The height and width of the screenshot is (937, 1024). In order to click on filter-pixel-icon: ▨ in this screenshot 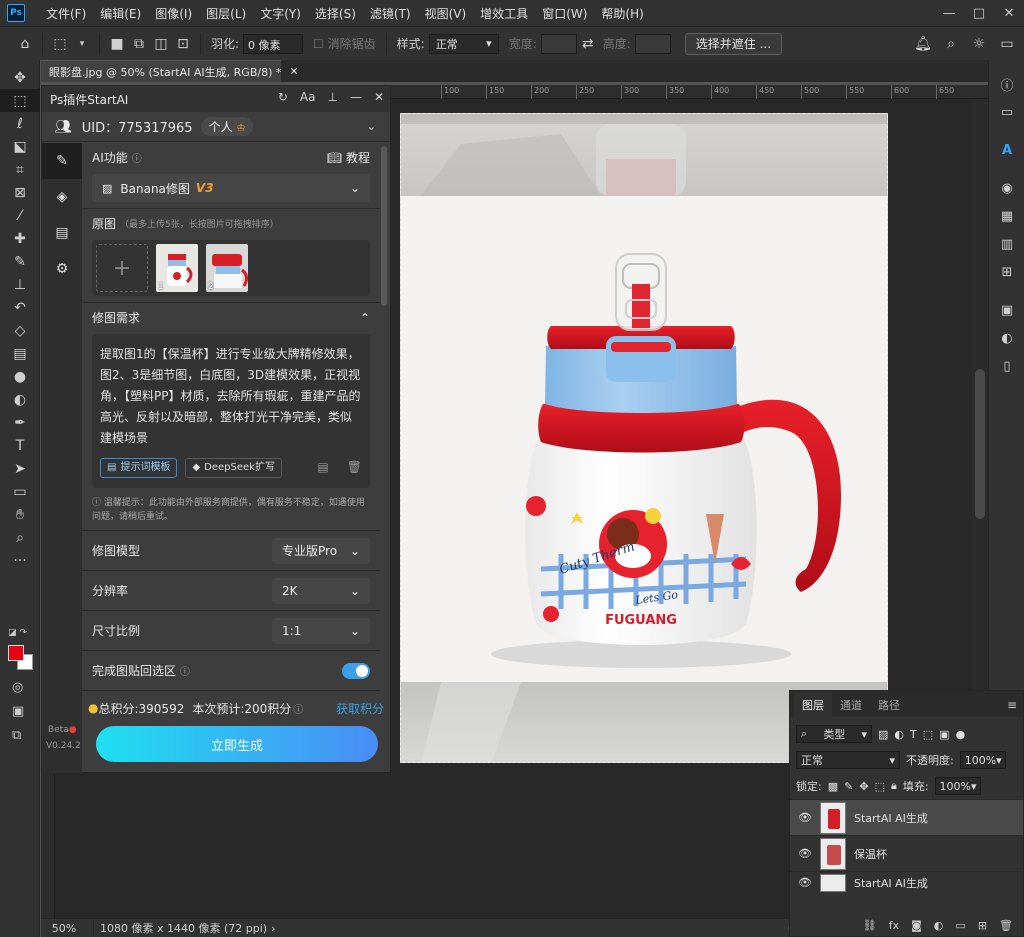, I will do `click(883, 734)`.